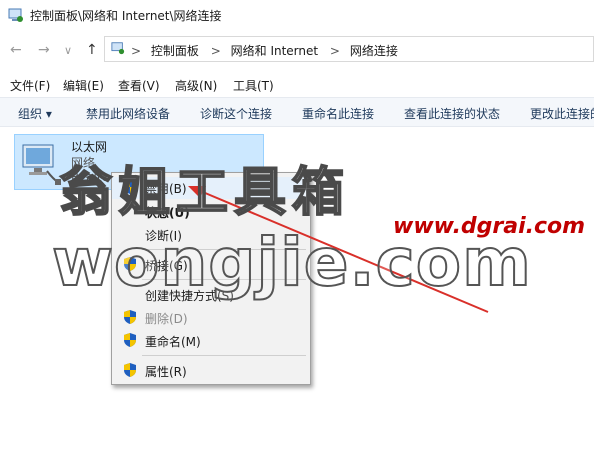 This screenshot has height=473, width=594. I want to click on adapter-device: Realte, so click(90, 177).